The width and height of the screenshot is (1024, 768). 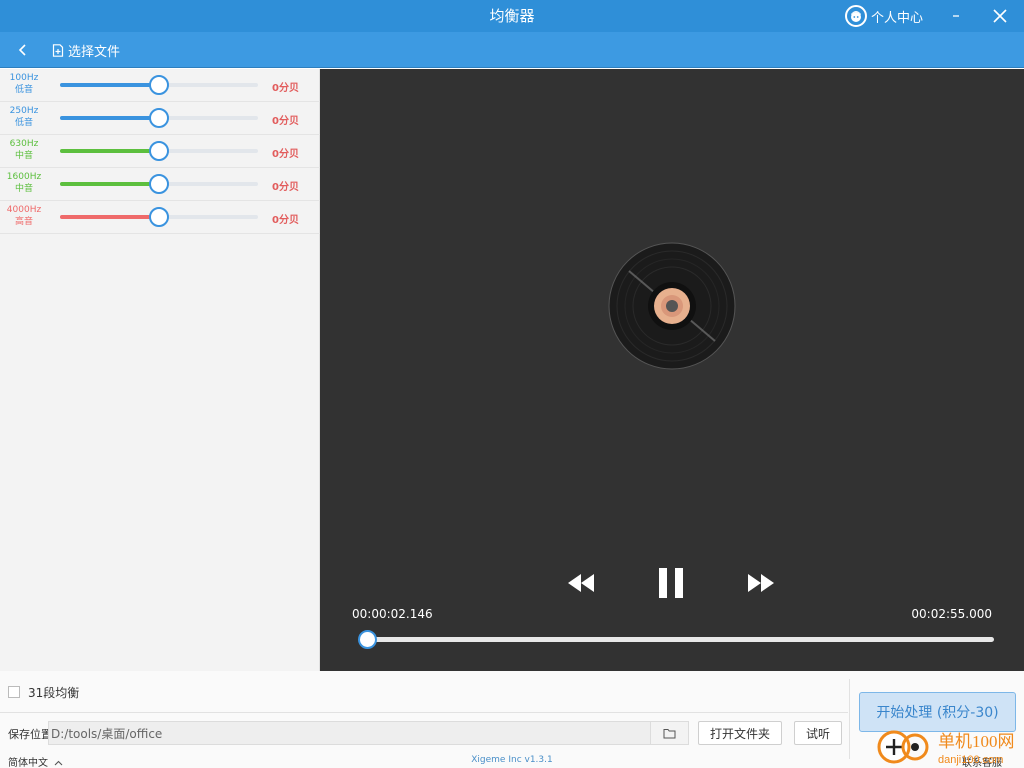 What do you see at coordinates (24, 84) in the screenshot?
I see `band-frequency: 100Hz 低音` at bounding box center [24, 84].